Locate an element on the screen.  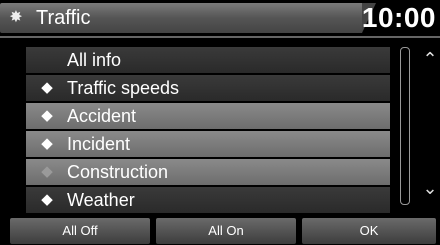
list-item-weather: ◆ Weather is located at coordinates (208, 200).